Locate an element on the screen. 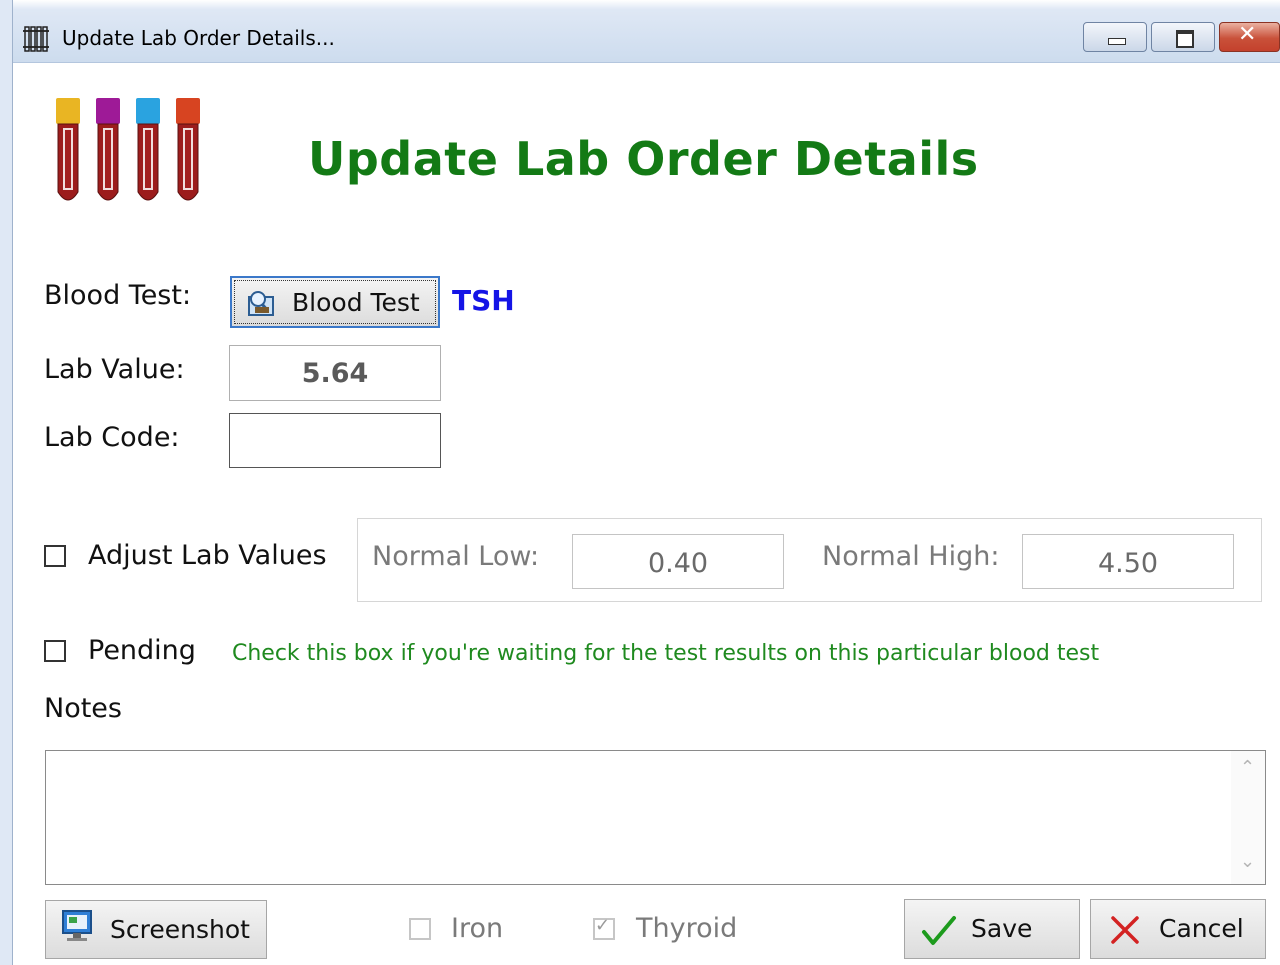 This screenshot has height=965, width=1280. normal-low-field: 0.40 is located at coordinates (678, 561).